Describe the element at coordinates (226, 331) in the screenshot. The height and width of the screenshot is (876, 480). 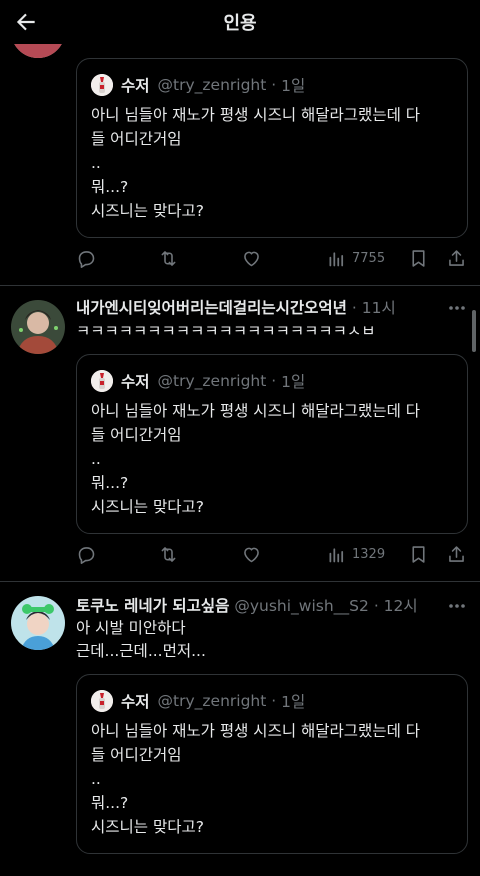
I see `tweet-text: ㅋㅋㅋㅋㅋㅋㅋㅋㅋㅋㅋㅋㅋㅋㅋㅋㅋㅋㅋㅅㅂ` at that location.